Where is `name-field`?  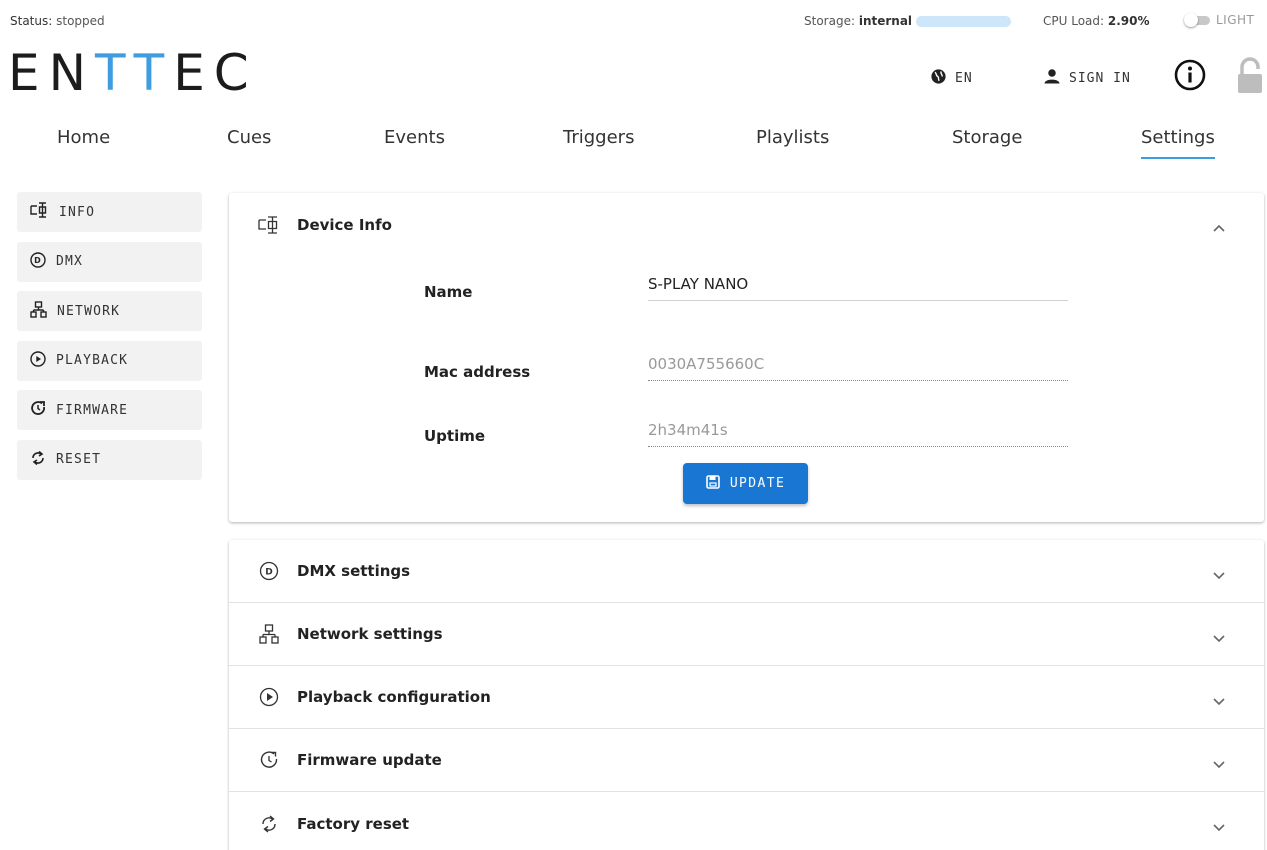
name-field is located at coordinates (858, 288).